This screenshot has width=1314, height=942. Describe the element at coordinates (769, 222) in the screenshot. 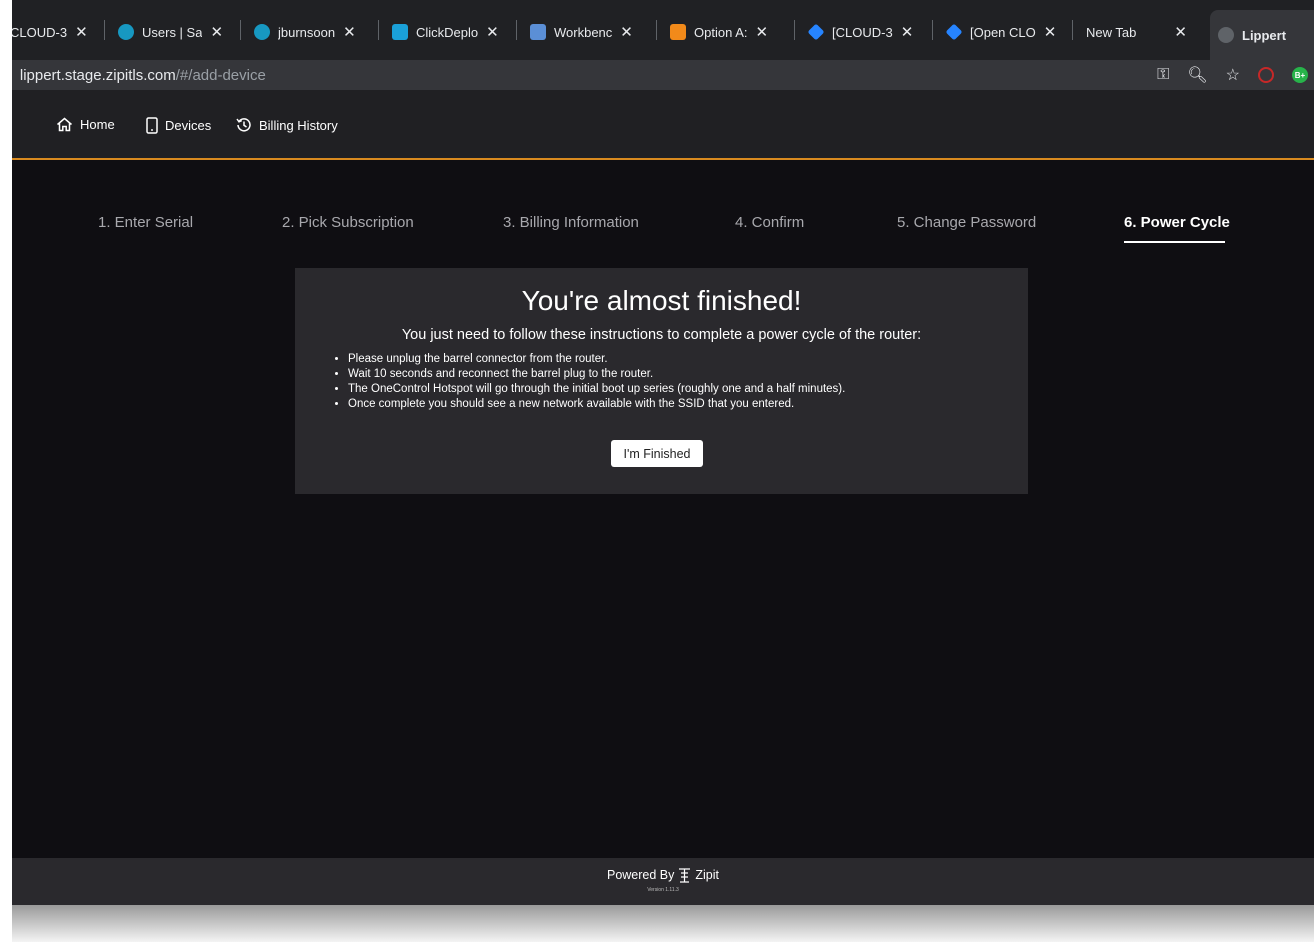

I see `step-confirm: 4. Confirm` at that location.